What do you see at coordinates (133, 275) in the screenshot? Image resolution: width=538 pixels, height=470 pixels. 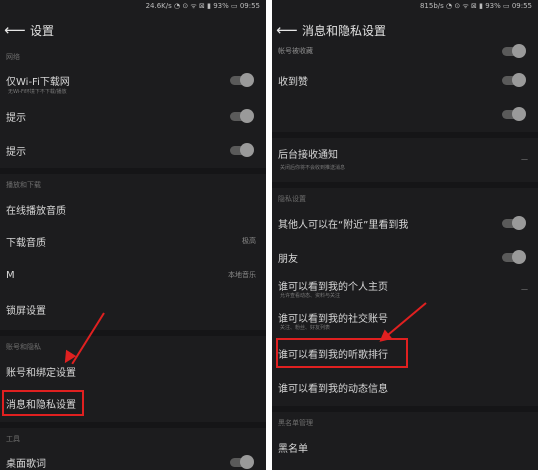 I see `storage-row: M 本地音乐` at bounding box center [133, 275].